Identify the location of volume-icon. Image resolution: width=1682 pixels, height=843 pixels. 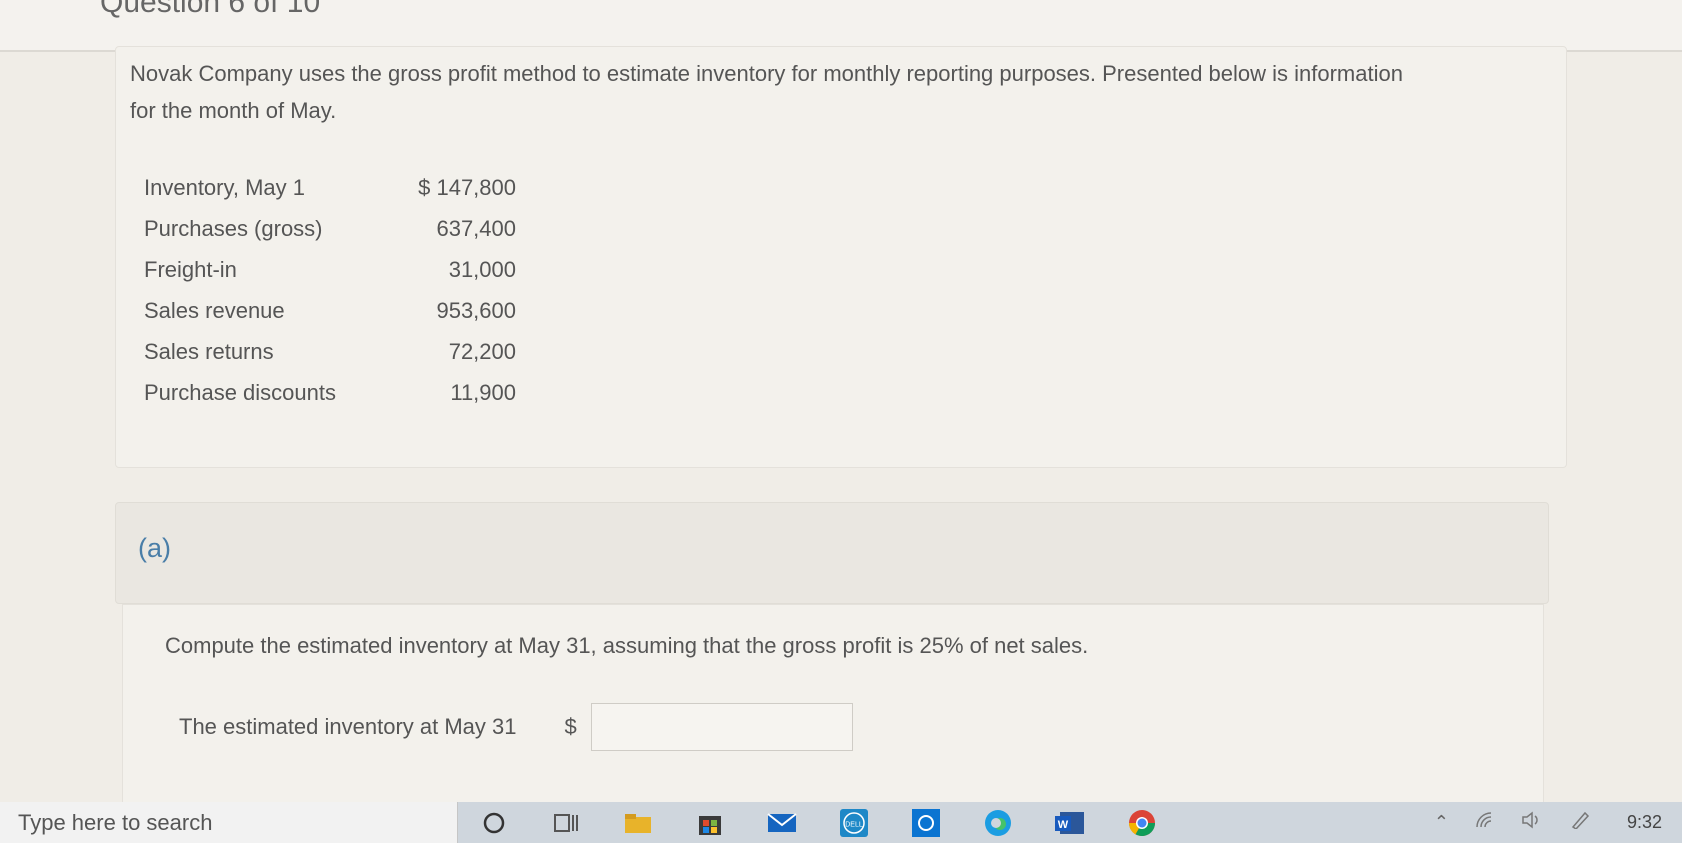
(1532, 822).